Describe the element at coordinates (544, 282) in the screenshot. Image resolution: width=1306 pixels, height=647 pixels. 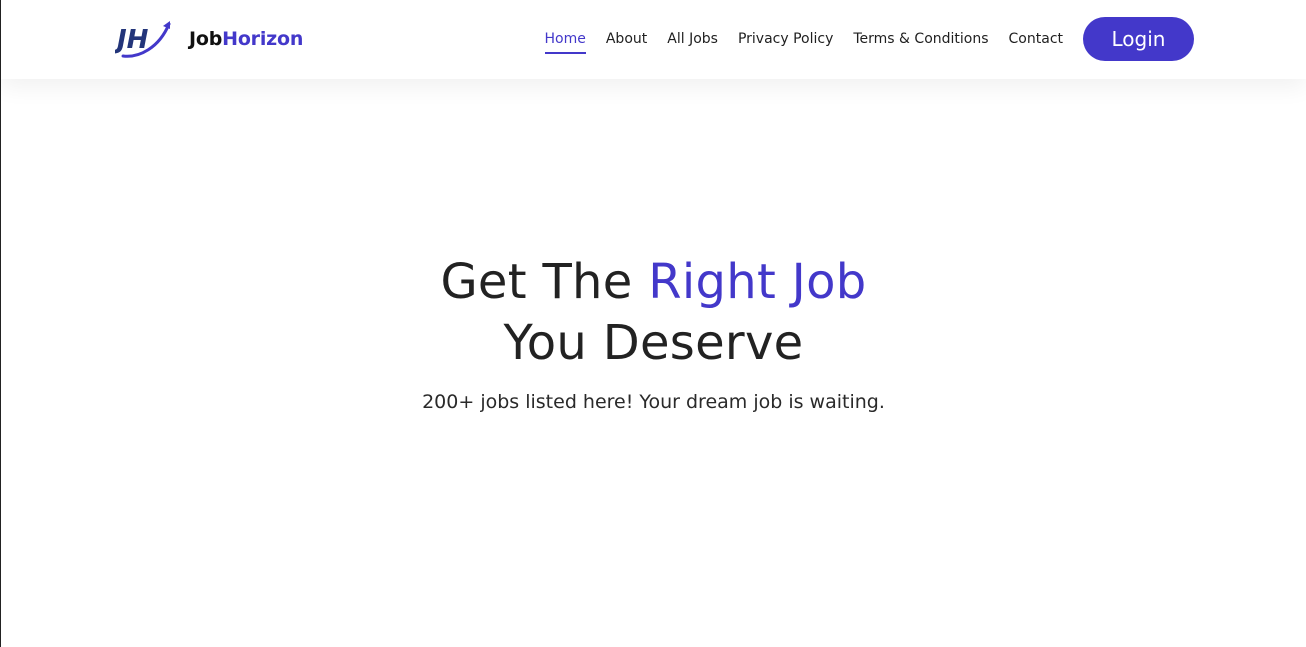
I see `hero-title-prefix: Get The` at that location.